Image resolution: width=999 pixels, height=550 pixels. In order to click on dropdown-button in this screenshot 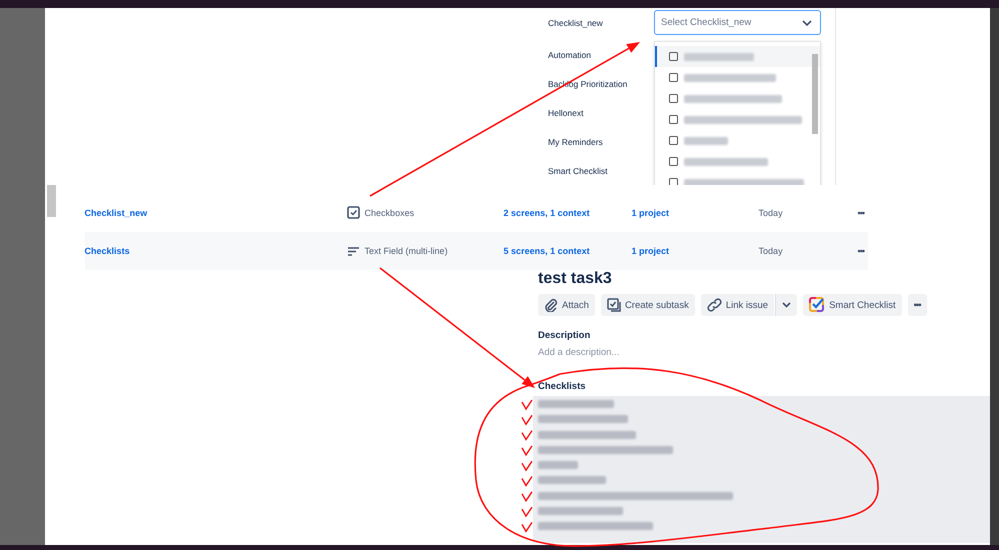, I will do `click(786, 305)`.